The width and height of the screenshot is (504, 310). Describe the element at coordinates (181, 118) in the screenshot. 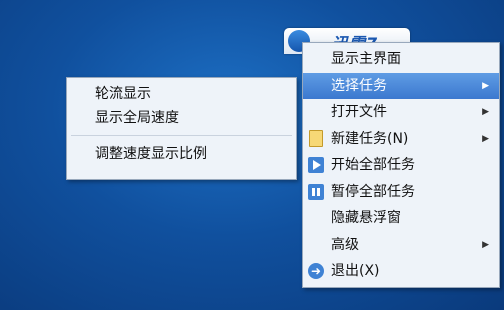

I see `menu-item-show-global-speed: 显示全局速度` at that location.